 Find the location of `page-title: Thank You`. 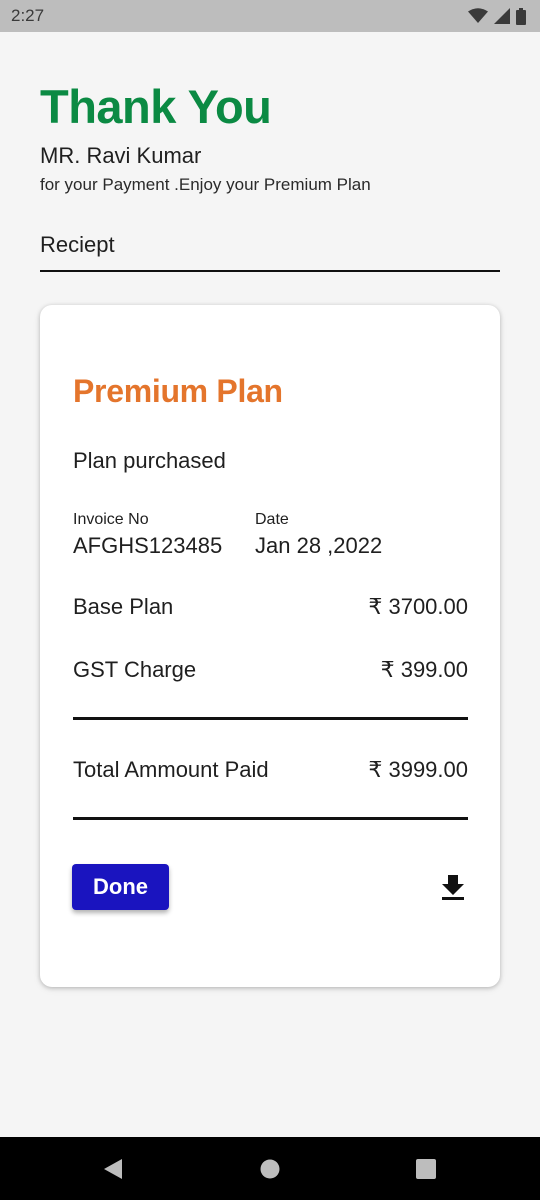

page-title: Thank You is located at coordinates (156, 106).